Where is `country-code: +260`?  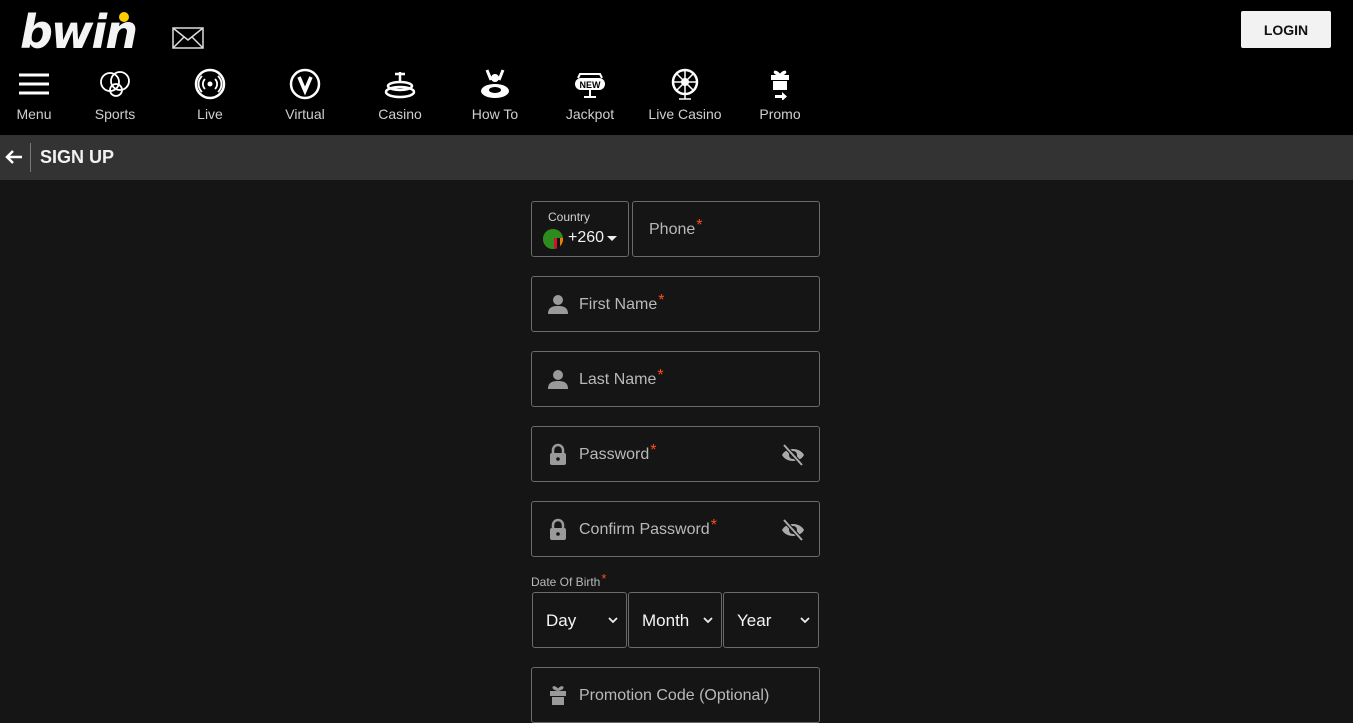
country-code: +260 is located at coordinates (586, 237).